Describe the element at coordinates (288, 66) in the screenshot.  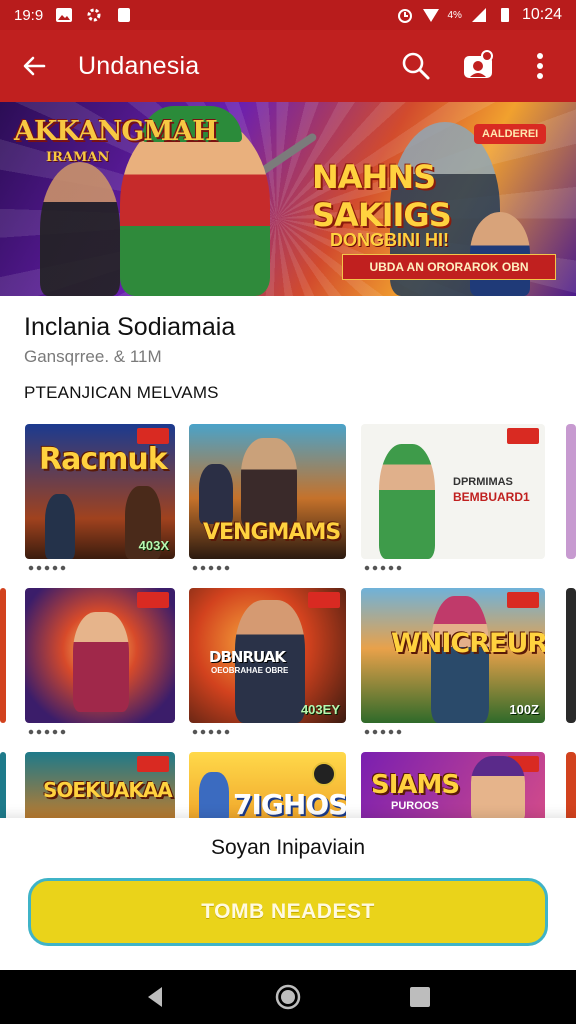
I see `app-bar: Undanesia` at that location.